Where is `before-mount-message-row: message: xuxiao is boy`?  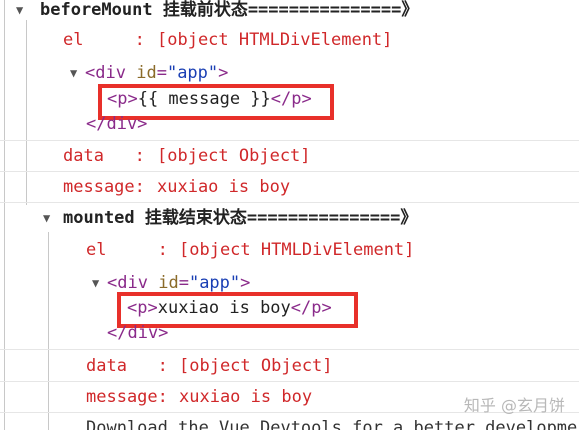
before-mount-message-row: message: xuxiao is boy is located at coordinates (289, 187).